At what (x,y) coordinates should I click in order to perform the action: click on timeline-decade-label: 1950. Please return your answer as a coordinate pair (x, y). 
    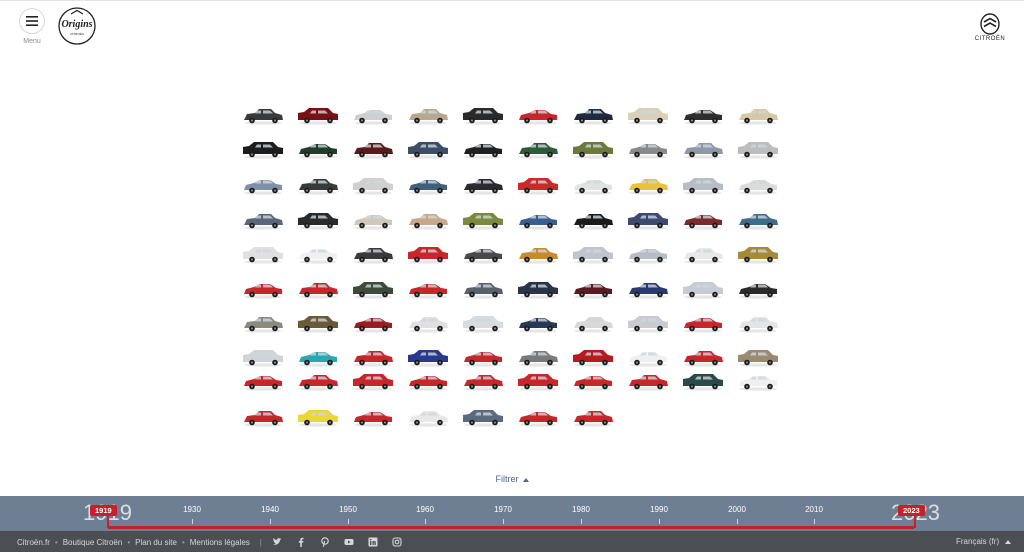
    Looking at the image, I should click on (348, 509).